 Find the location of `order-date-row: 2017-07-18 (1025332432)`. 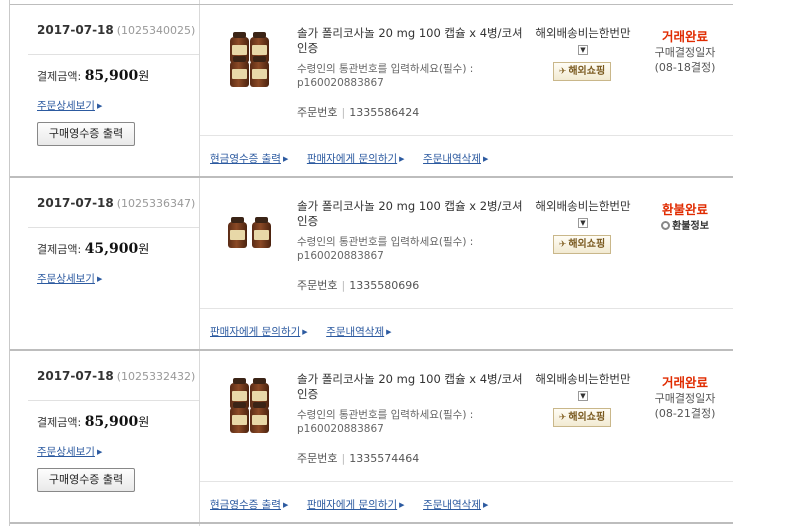

order-date-row: 2017-07-18 (1025332432) is located at coordinates (116, 376).